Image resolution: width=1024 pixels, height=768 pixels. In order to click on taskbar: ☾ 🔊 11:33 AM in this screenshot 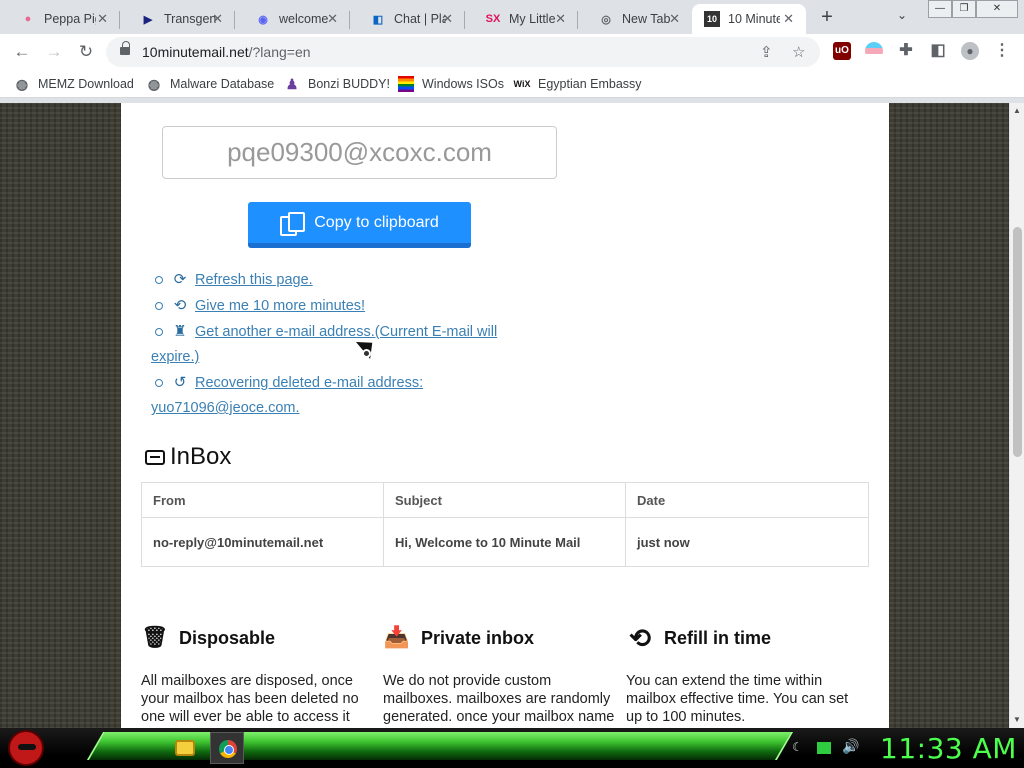, I will do `click(512, 748)`.